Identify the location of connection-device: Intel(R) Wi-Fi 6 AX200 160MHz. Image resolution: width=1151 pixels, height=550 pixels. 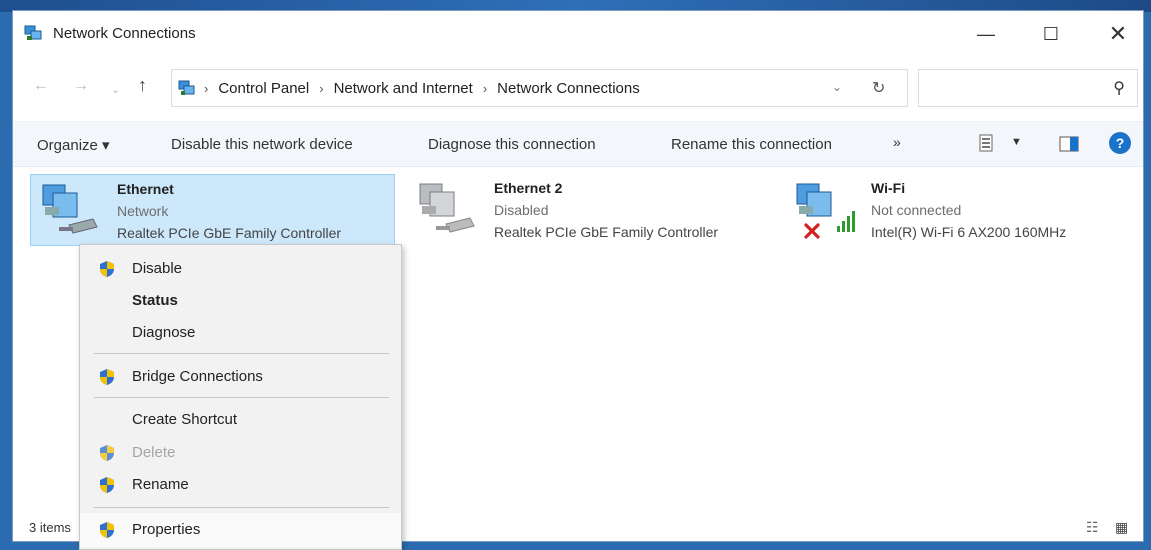
(969, 232).